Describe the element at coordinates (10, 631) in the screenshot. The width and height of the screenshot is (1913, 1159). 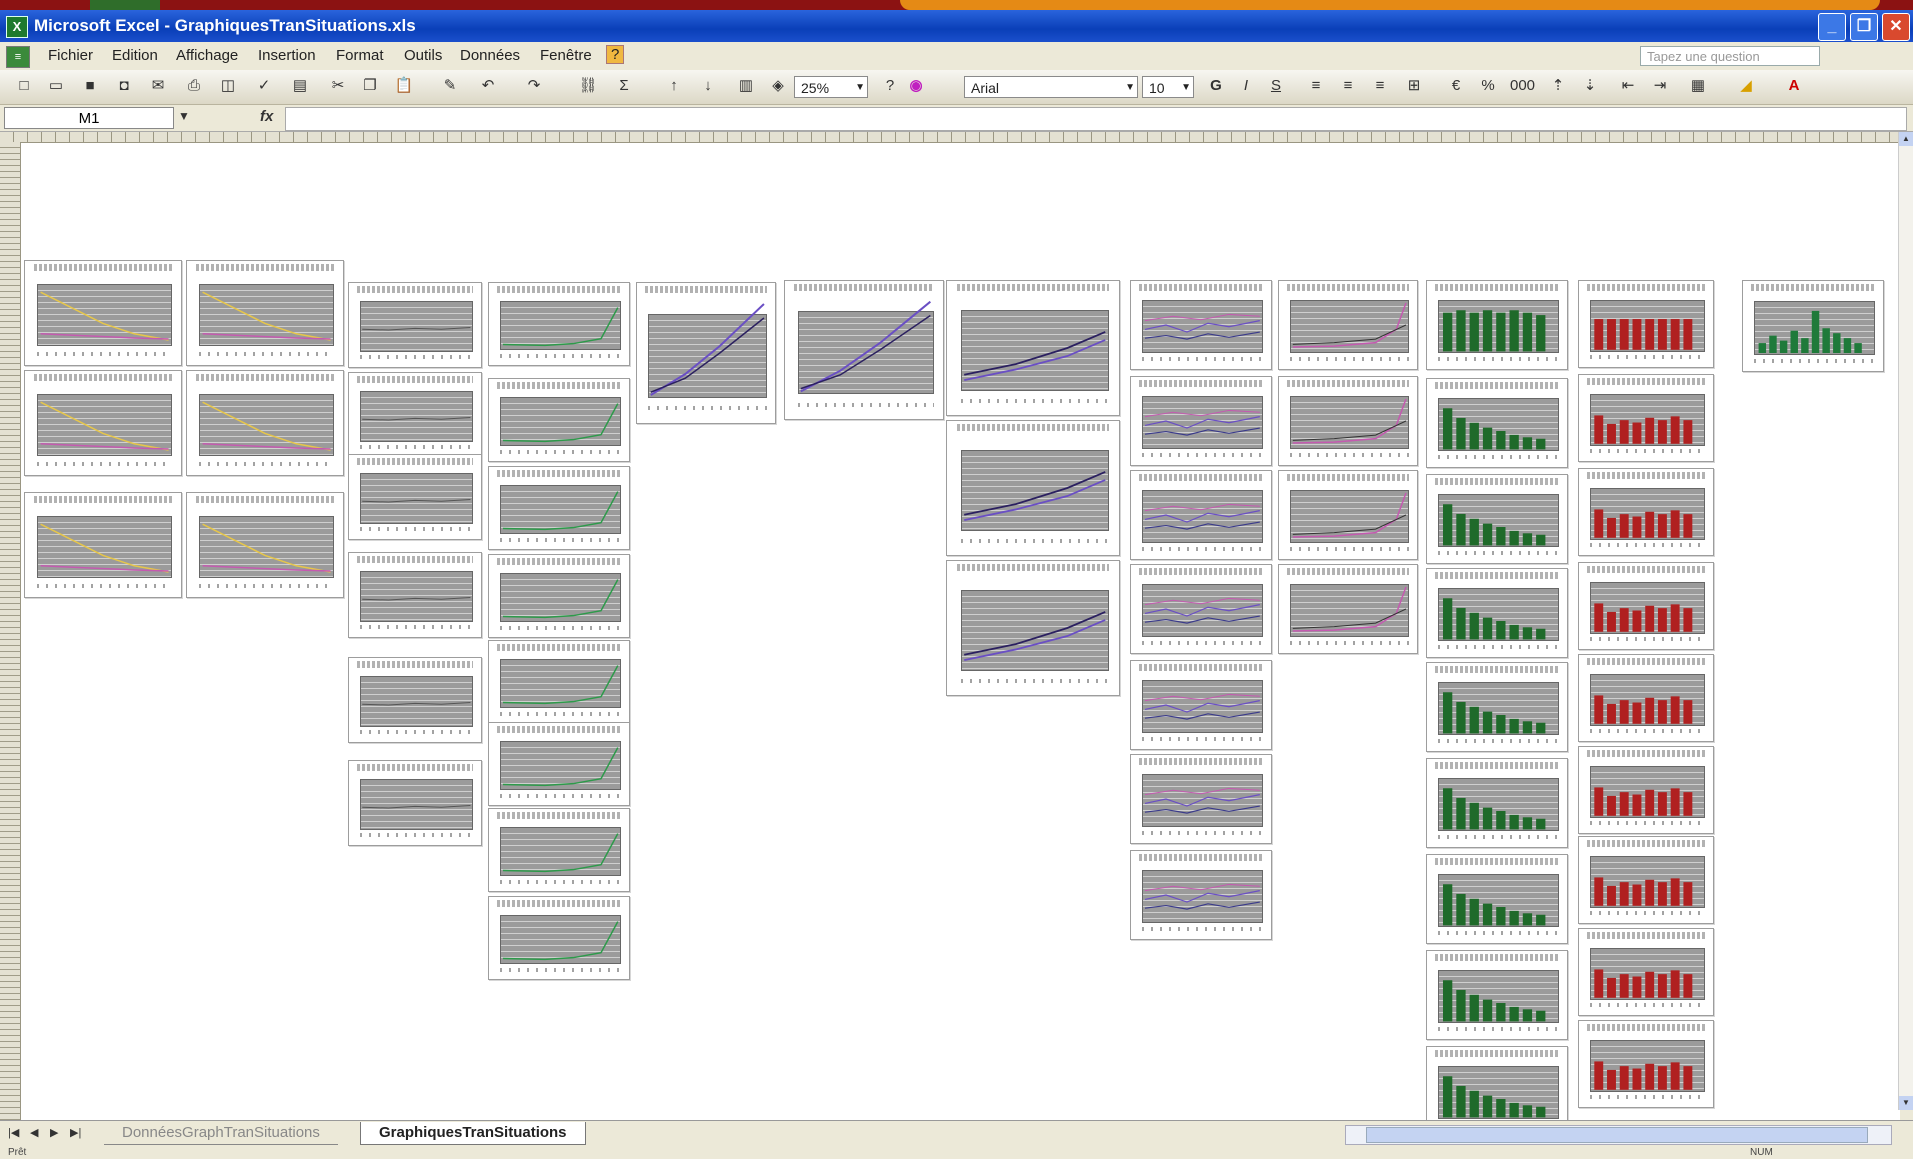
I see `row-headers` at that location.